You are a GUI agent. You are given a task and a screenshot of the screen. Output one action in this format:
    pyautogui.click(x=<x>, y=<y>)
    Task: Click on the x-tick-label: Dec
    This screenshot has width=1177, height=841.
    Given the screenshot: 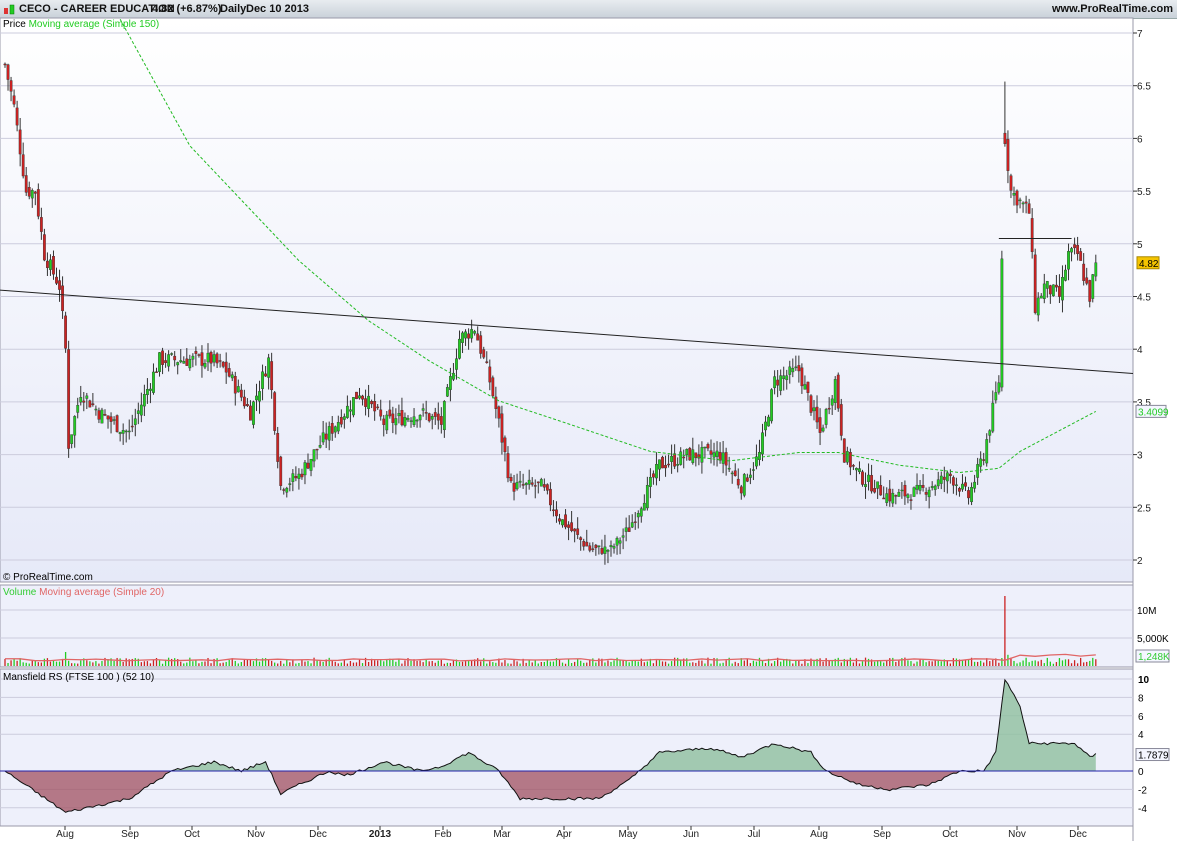 What is the action you would take?
    pyautogui.click(x=318, y=834)
    